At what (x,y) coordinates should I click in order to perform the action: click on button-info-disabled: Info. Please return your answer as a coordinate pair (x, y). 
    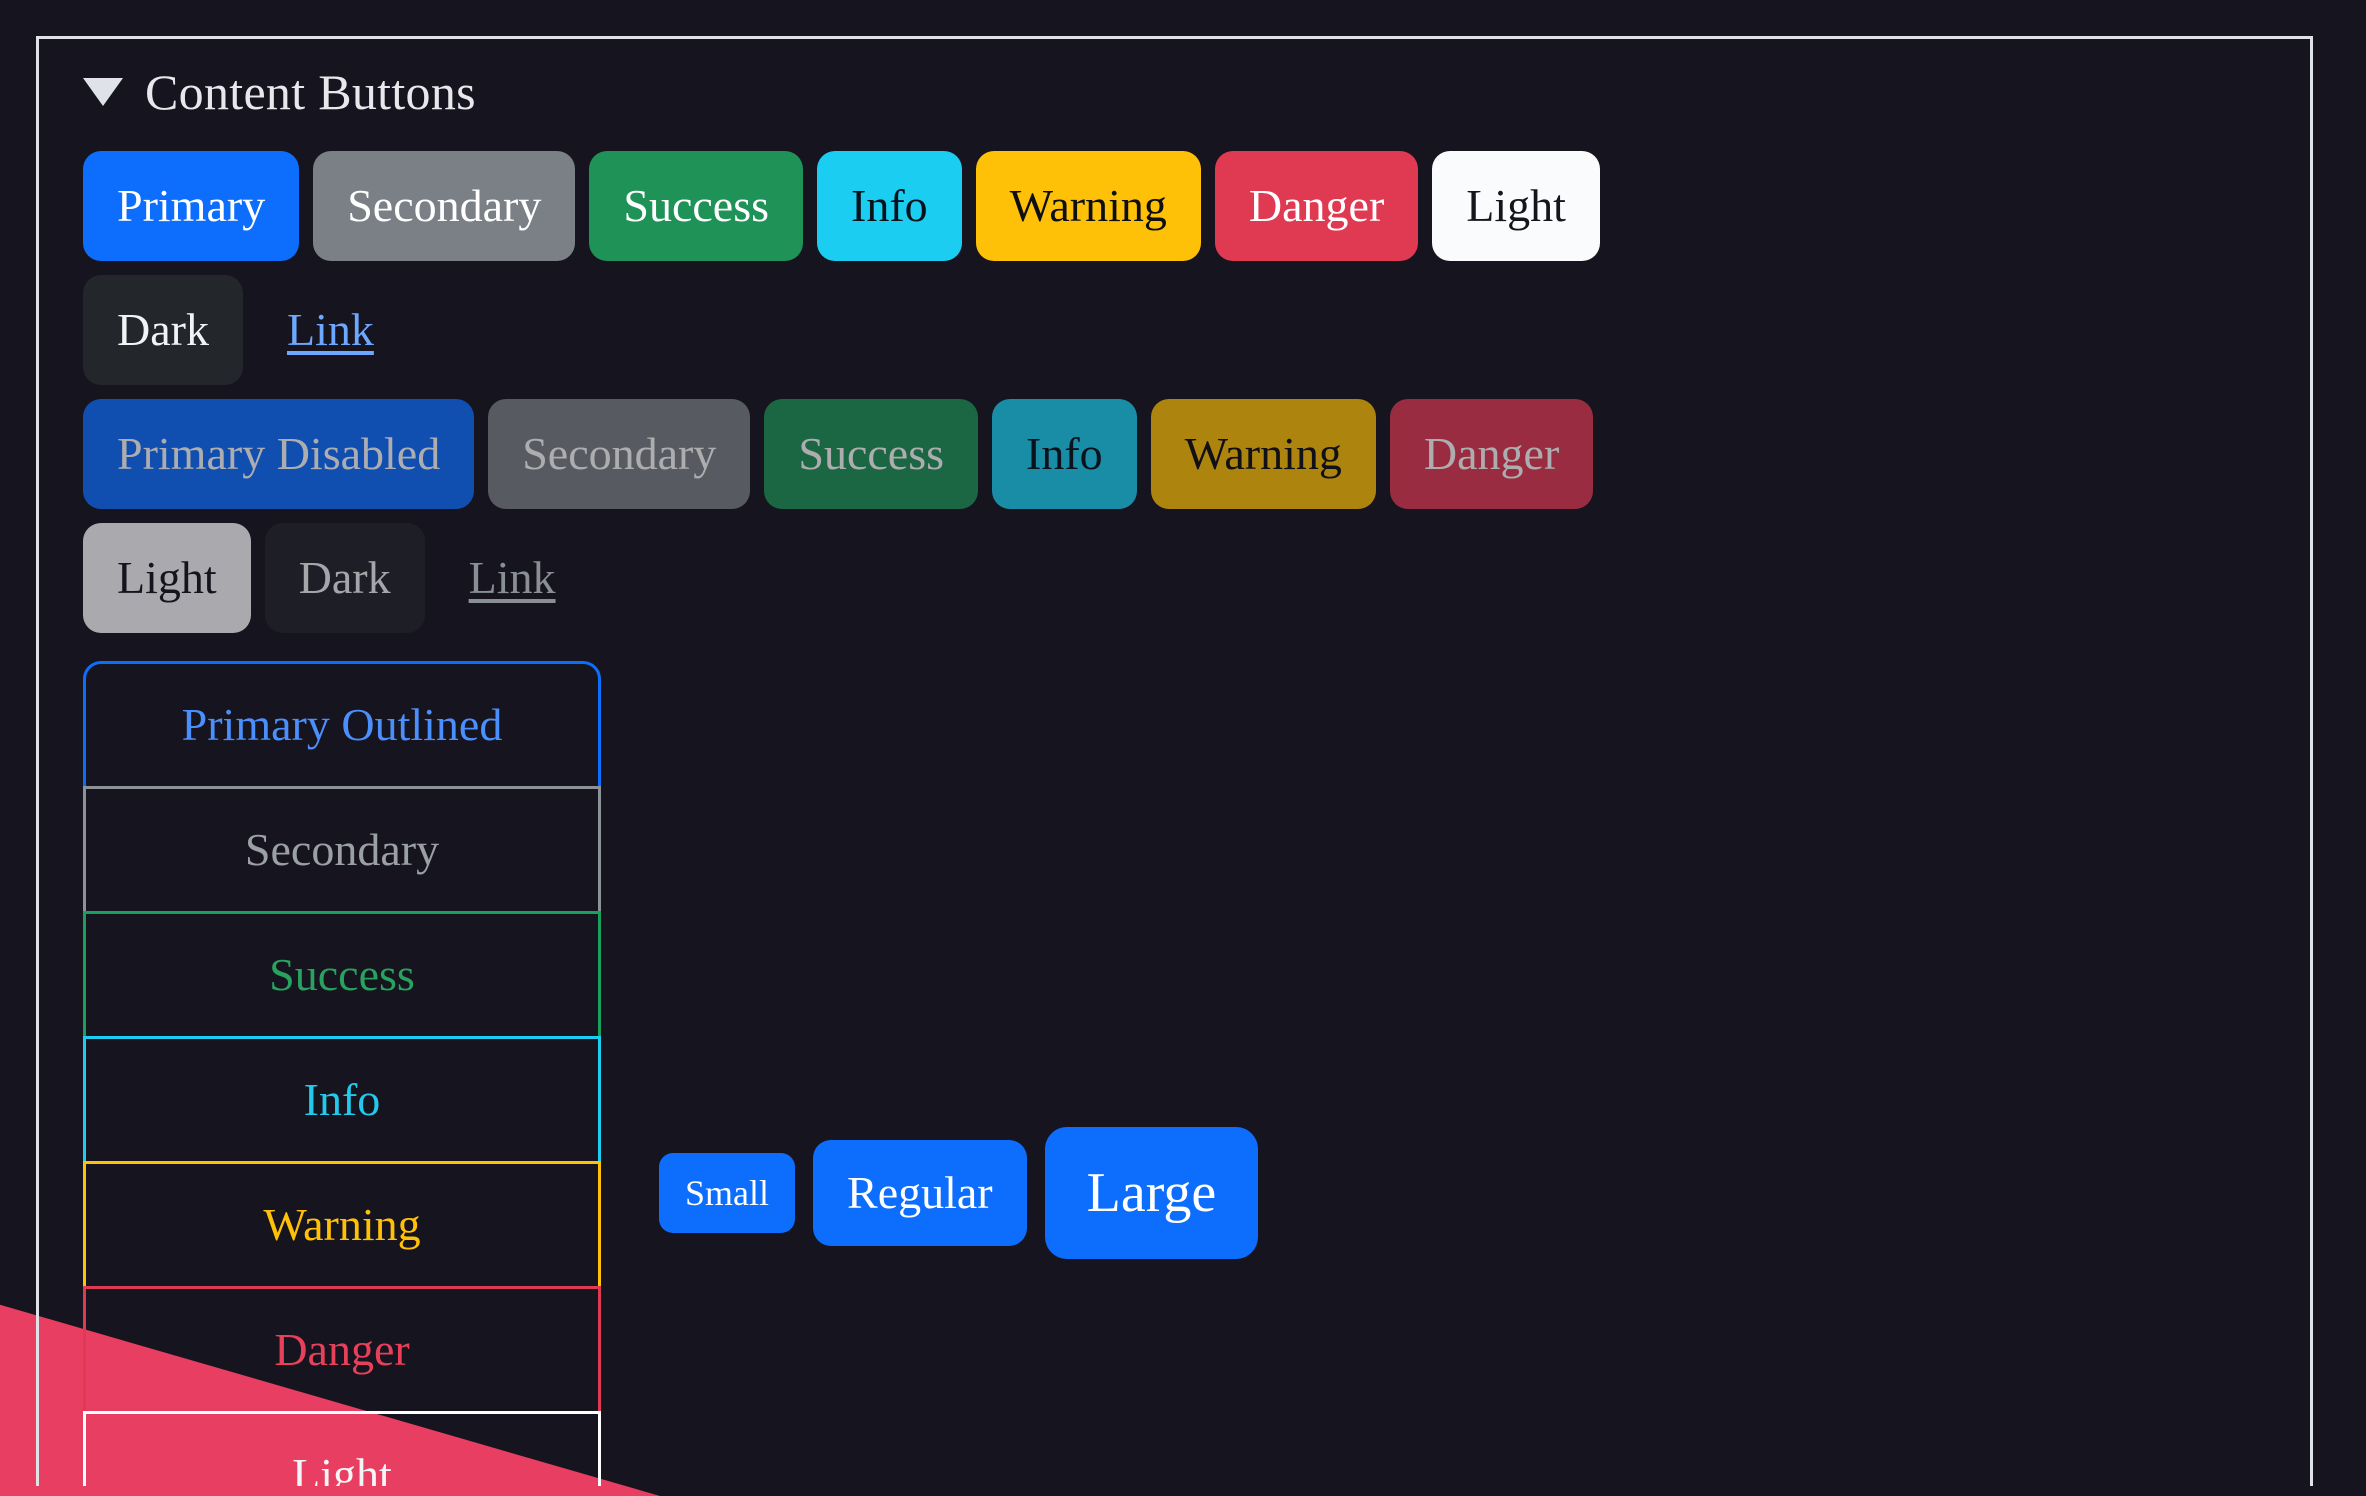
    Looking at the image, I should click on (1064, 454).